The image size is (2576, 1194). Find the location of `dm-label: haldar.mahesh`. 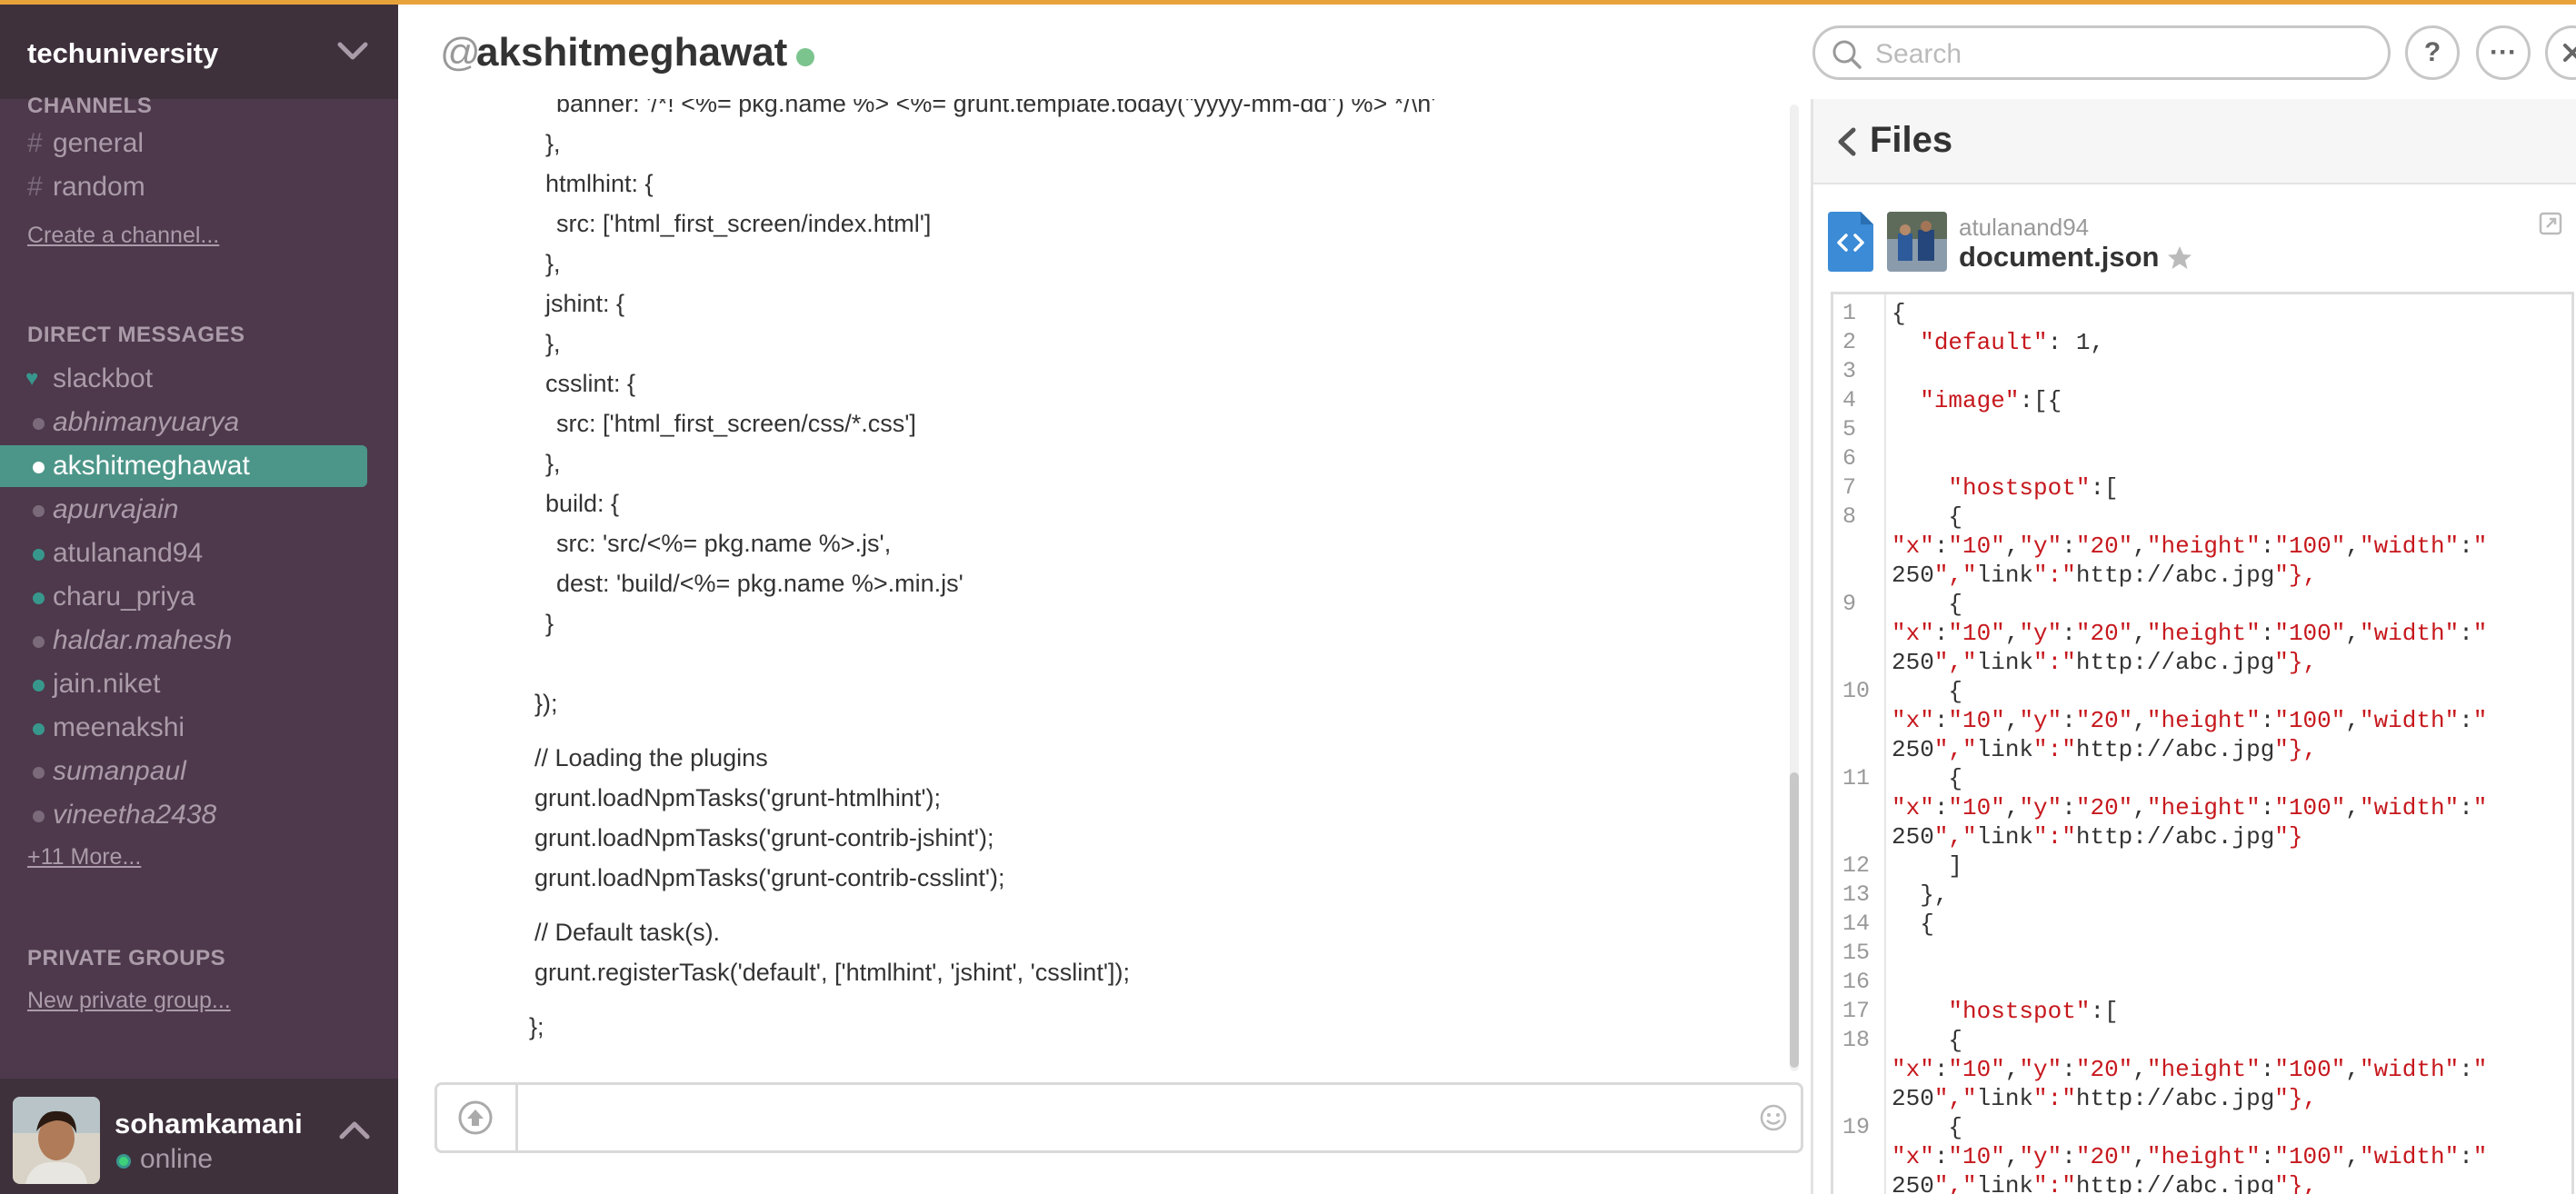

dm-label: haldar.mahesh is located at coordinates (143, 640).